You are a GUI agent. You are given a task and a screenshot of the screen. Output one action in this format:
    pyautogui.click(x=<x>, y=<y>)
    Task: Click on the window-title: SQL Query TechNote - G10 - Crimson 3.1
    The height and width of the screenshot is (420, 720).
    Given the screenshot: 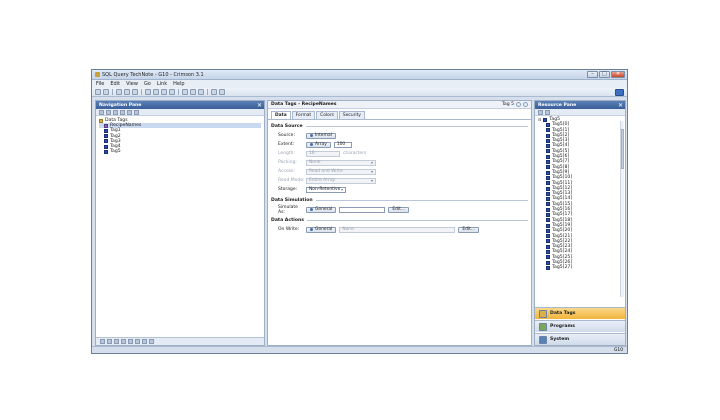 What is the action you would take?
    pyautogui.click(x=153, y=74)
    